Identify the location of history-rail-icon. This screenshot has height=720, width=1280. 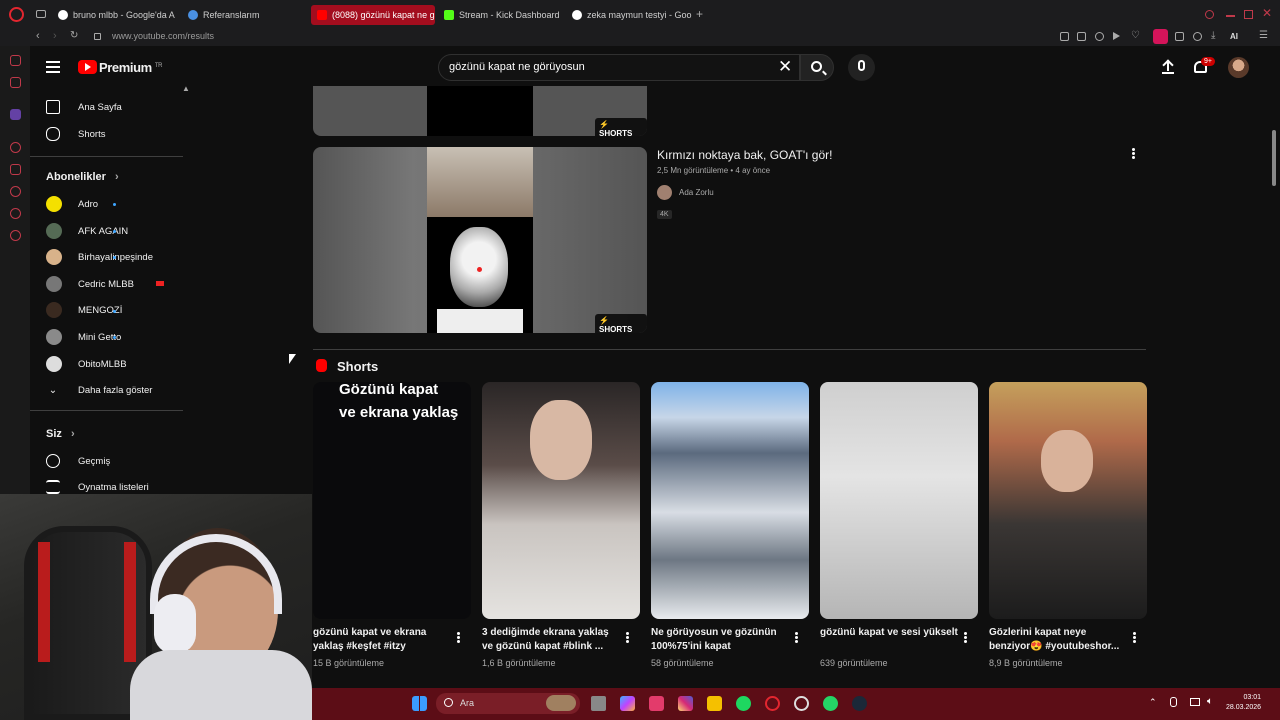
(15, 191).